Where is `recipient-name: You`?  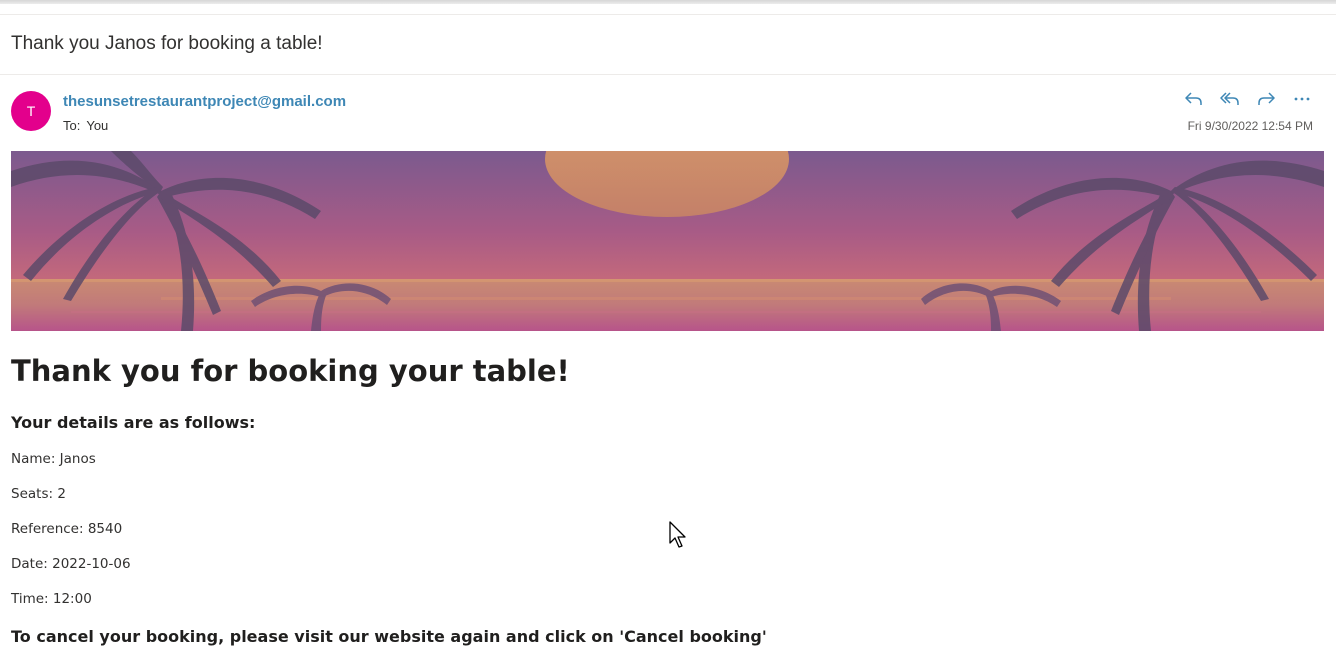
recipient-name: You is located at coordinates (97, 125).